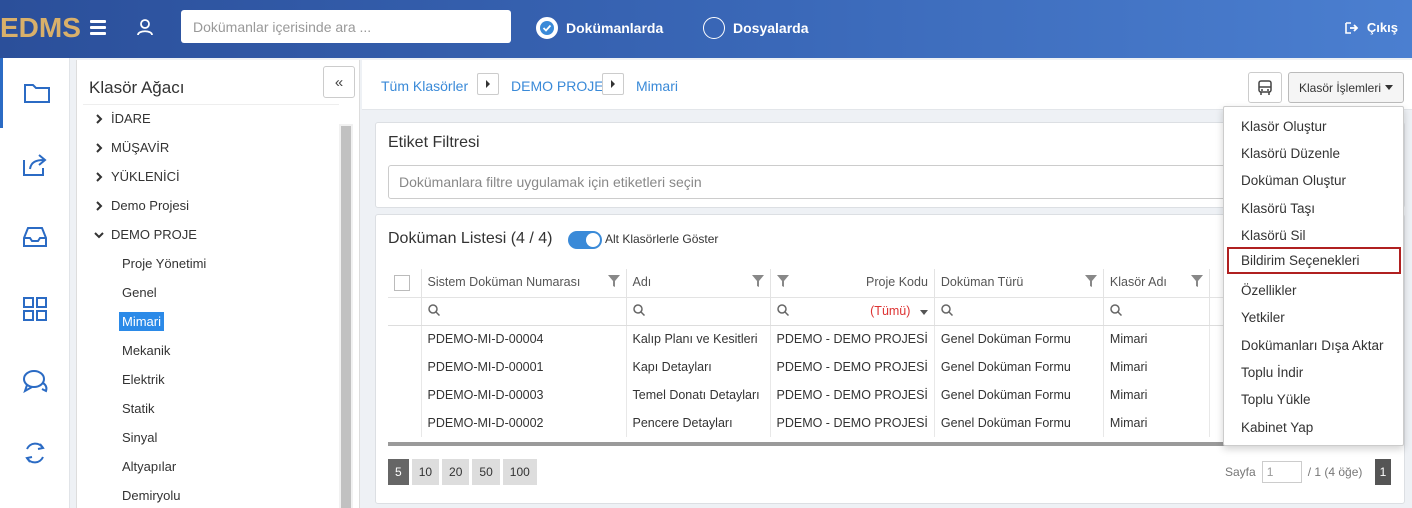  Describe the element at coordinates (1314, 427) in the screenshot. I see `menu-item-make-cabinet: Kabinet Yap` at that location.